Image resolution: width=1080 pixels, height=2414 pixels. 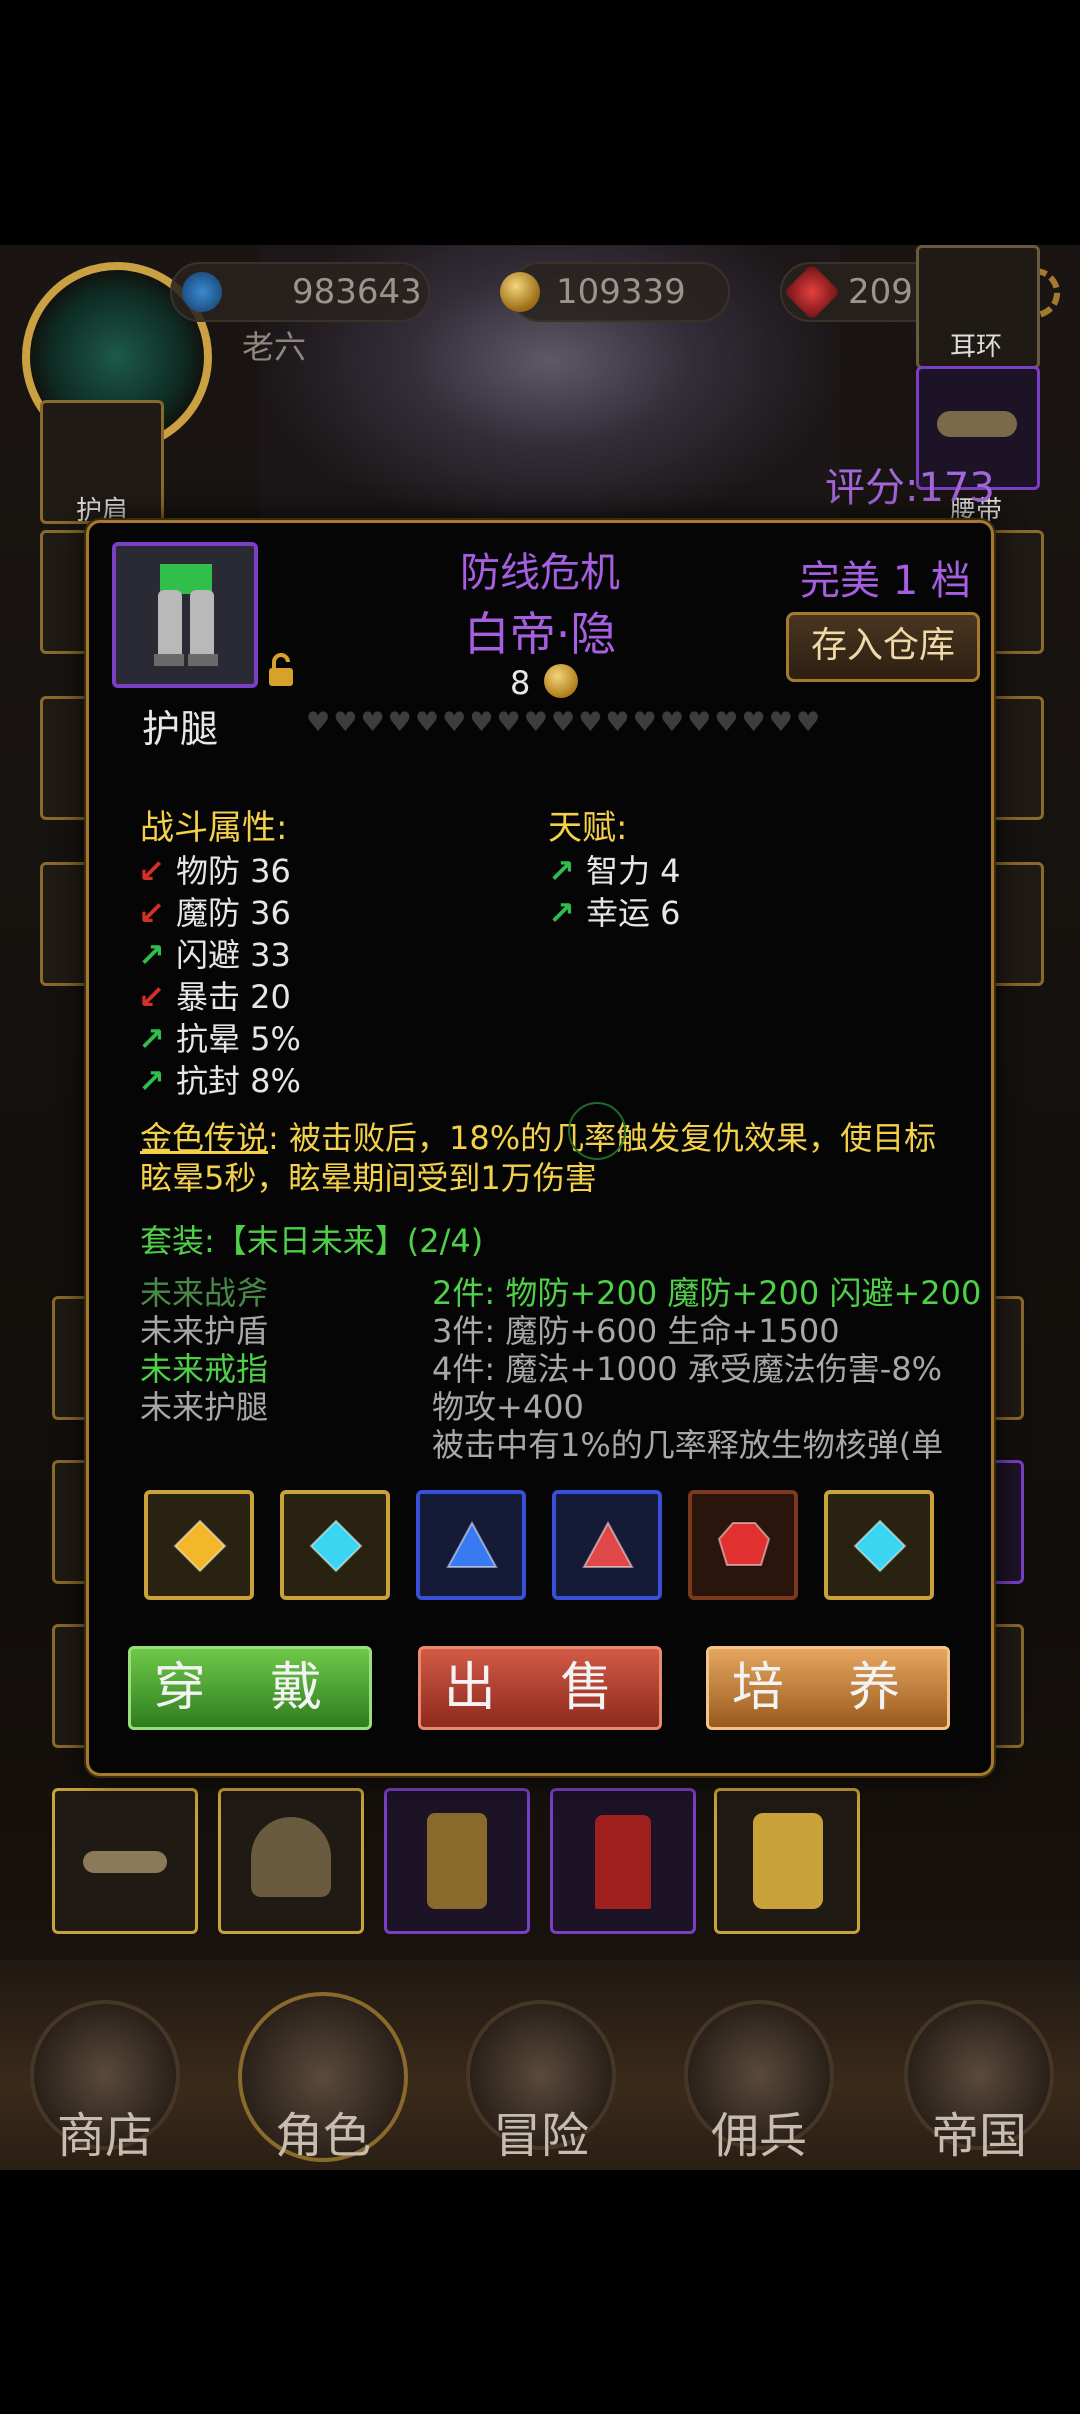 I want to click on legendary-label: 金色传说, so click(x=204, y=1138).